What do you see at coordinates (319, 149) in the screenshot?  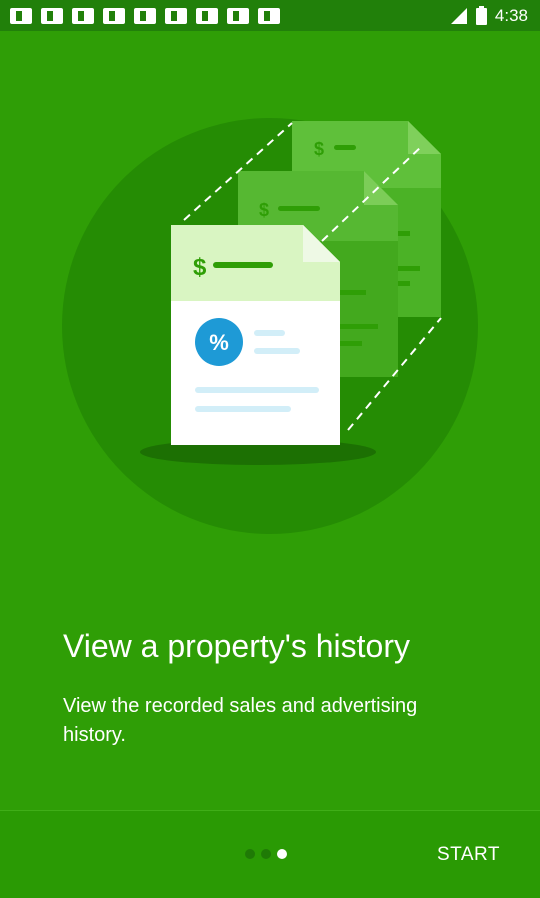 I see `back-doc-symbol: $` at bounding box center [319, 149].